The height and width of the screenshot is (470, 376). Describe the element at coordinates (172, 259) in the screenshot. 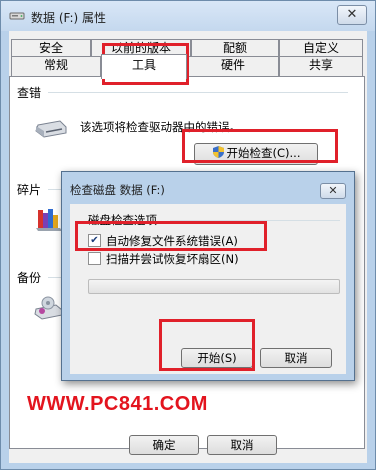

I see `scan-sectors-label: 扫描并尝试恢复坏扇区(N)` at that location.